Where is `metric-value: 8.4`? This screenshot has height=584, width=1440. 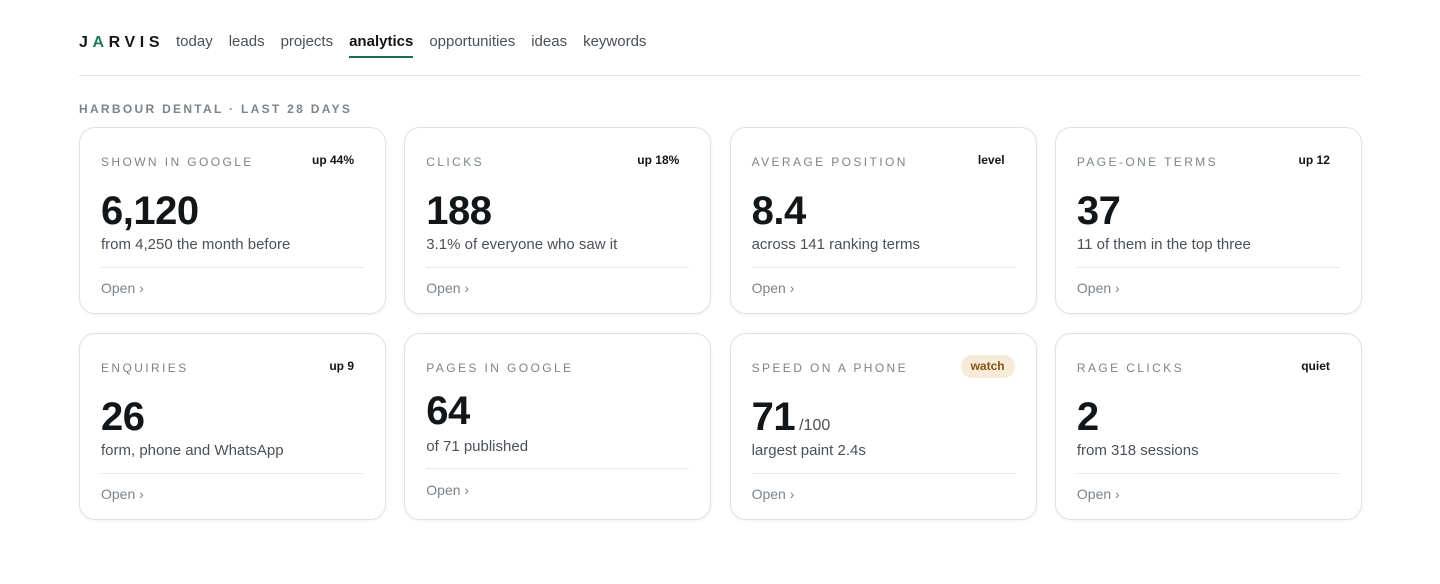 metric-value: 8.4 is located at coordinates (779, 211).